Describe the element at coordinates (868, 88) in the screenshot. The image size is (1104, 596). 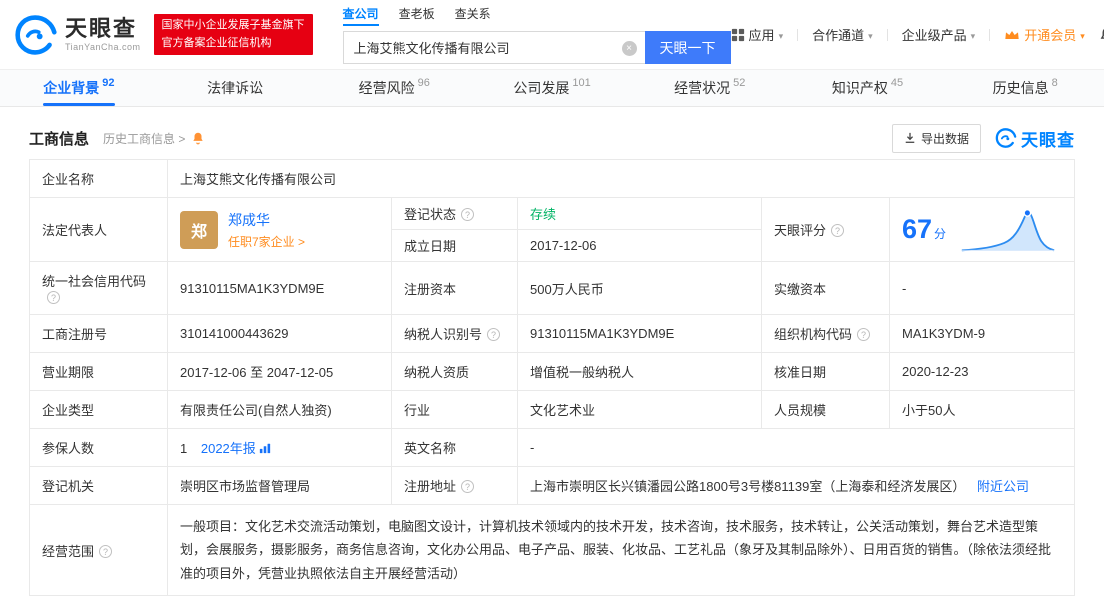
I see `tab-ip: 知识产权 45` at that location.